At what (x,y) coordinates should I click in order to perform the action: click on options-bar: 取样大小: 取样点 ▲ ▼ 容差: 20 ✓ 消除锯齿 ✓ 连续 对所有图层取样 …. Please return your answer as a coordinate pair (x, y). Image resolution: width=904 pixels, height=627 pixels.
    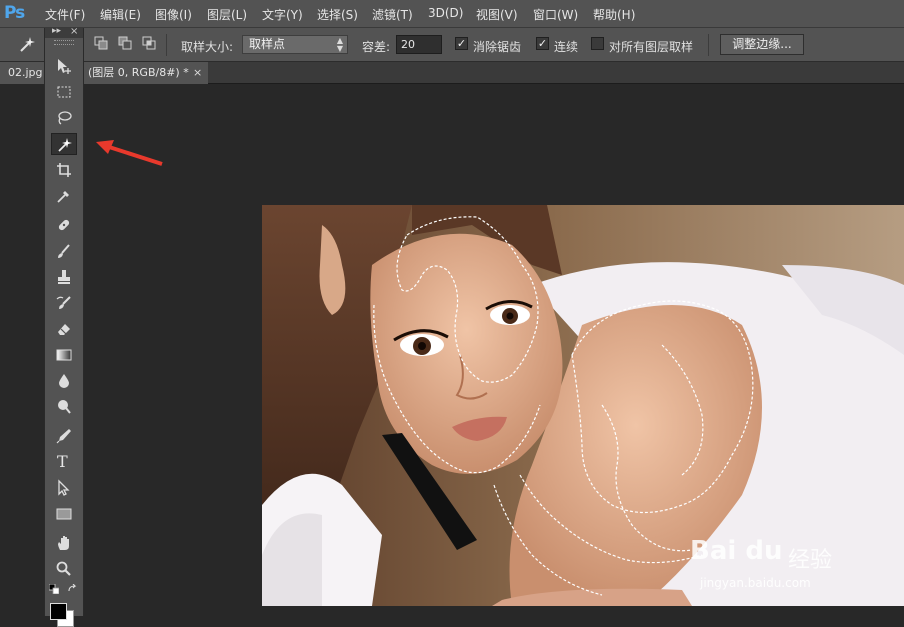
    Looking at the image, I should click on (452, 45).